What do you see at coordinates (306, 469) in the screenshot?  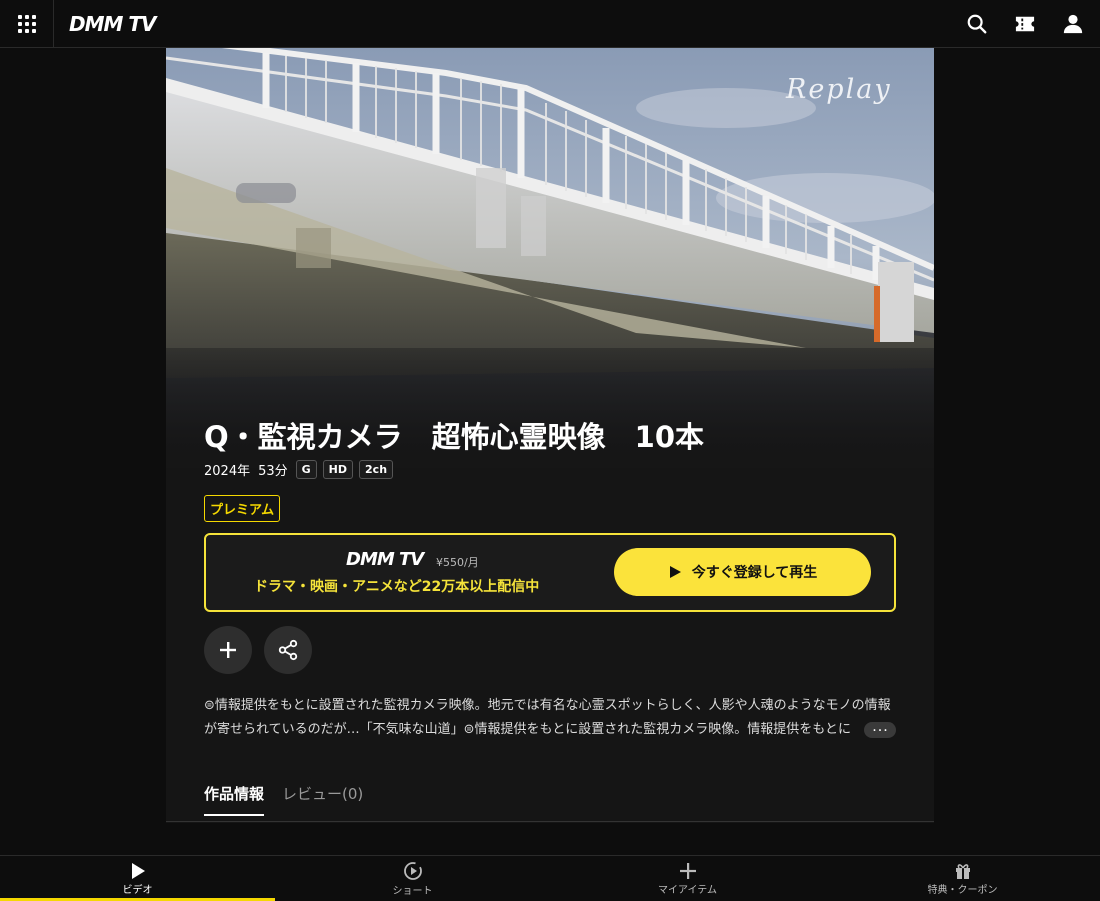 I see `rating-badge: G` at bounding box center [306, 469].